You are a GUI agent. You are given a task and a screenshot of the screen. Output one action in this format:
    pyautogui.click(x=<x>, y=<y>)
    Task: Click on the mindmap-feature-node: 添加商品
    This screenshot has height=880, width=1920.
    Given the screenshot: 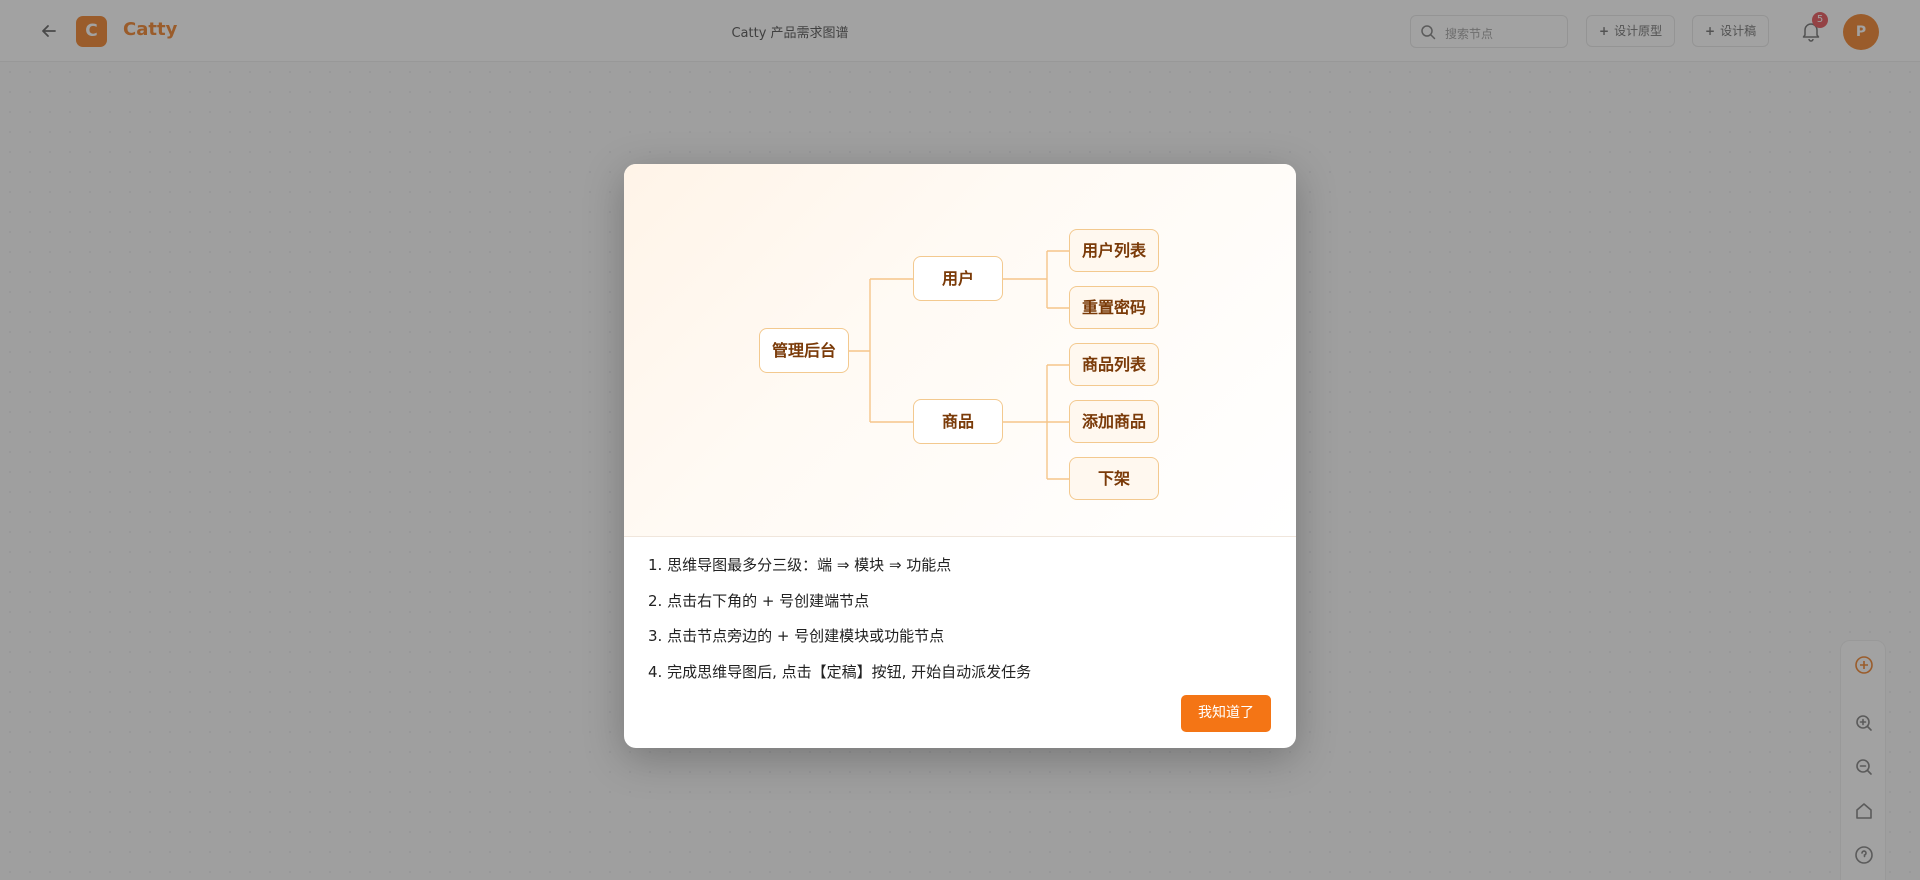 What is the action you would take?
    pyautogui.click(x=1114, y=421)
    